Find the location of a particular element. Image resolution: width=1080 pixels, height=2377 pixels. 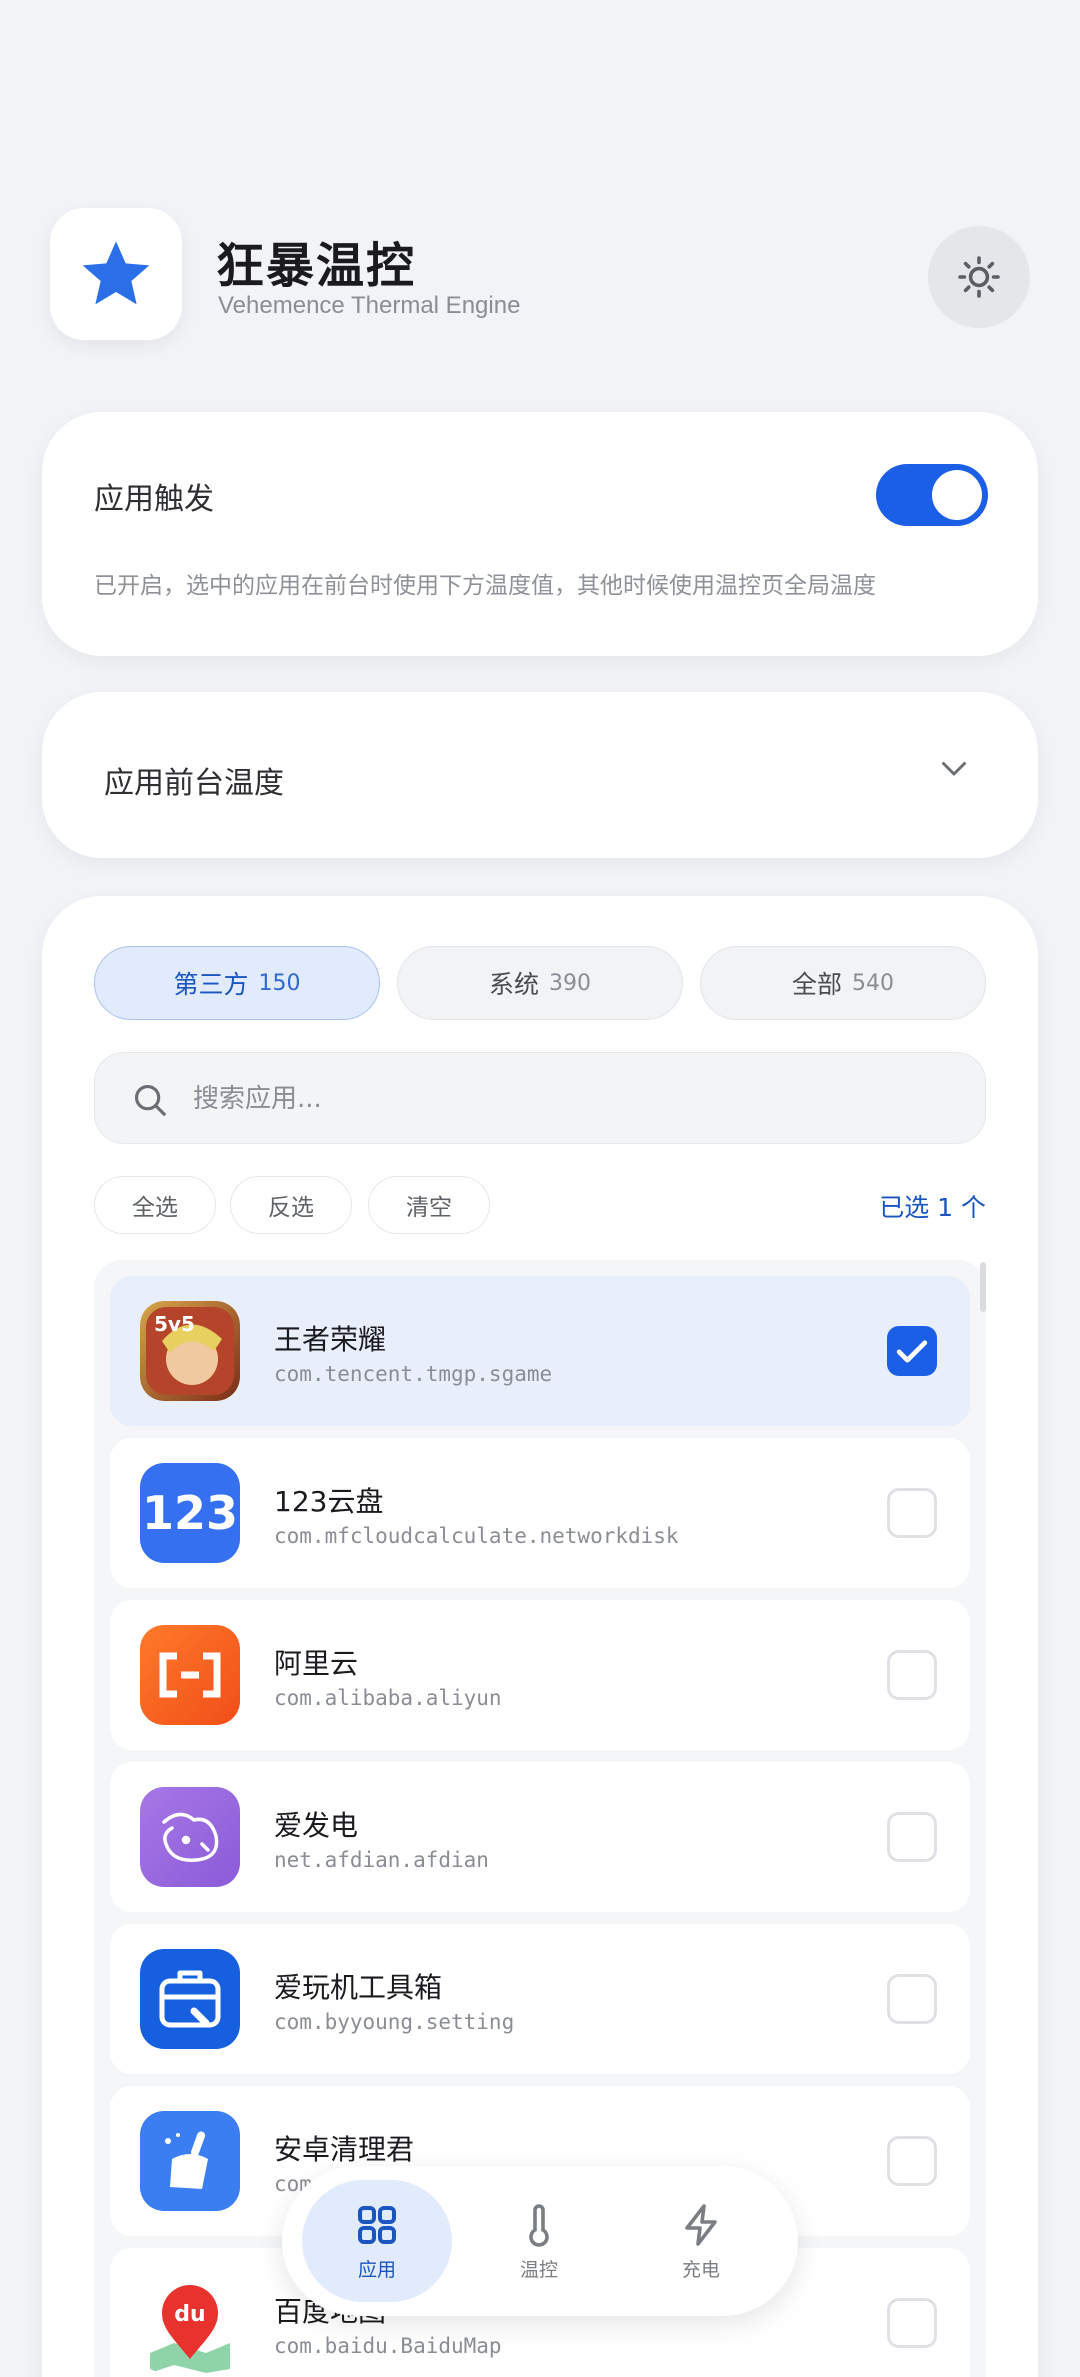

app-icon-afdian is located at coordinates (190, 1837).